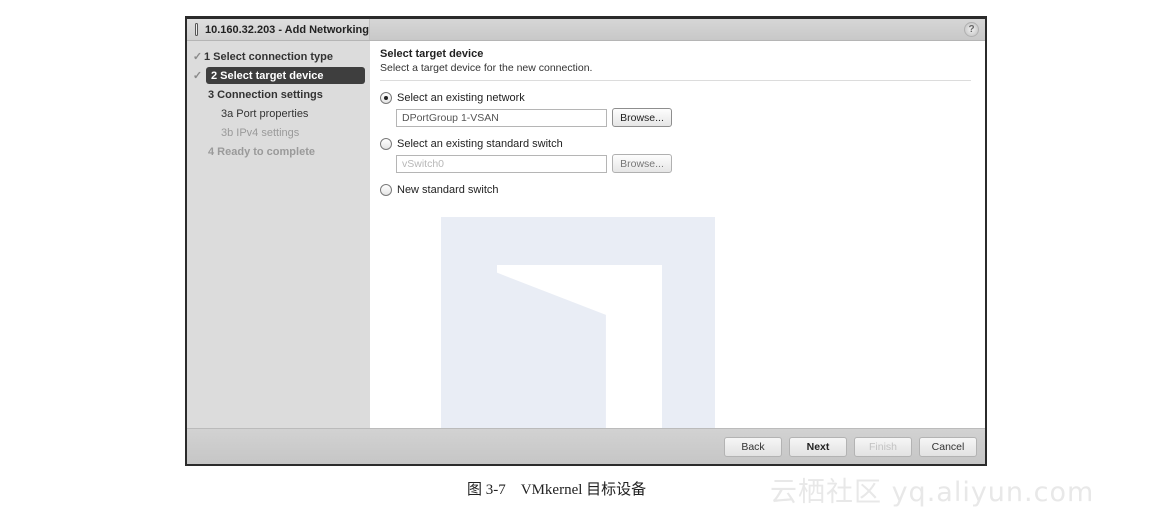  Describe the element at coordinates (818, 446) in the screenshot. I see `next-button: Next` at that location.